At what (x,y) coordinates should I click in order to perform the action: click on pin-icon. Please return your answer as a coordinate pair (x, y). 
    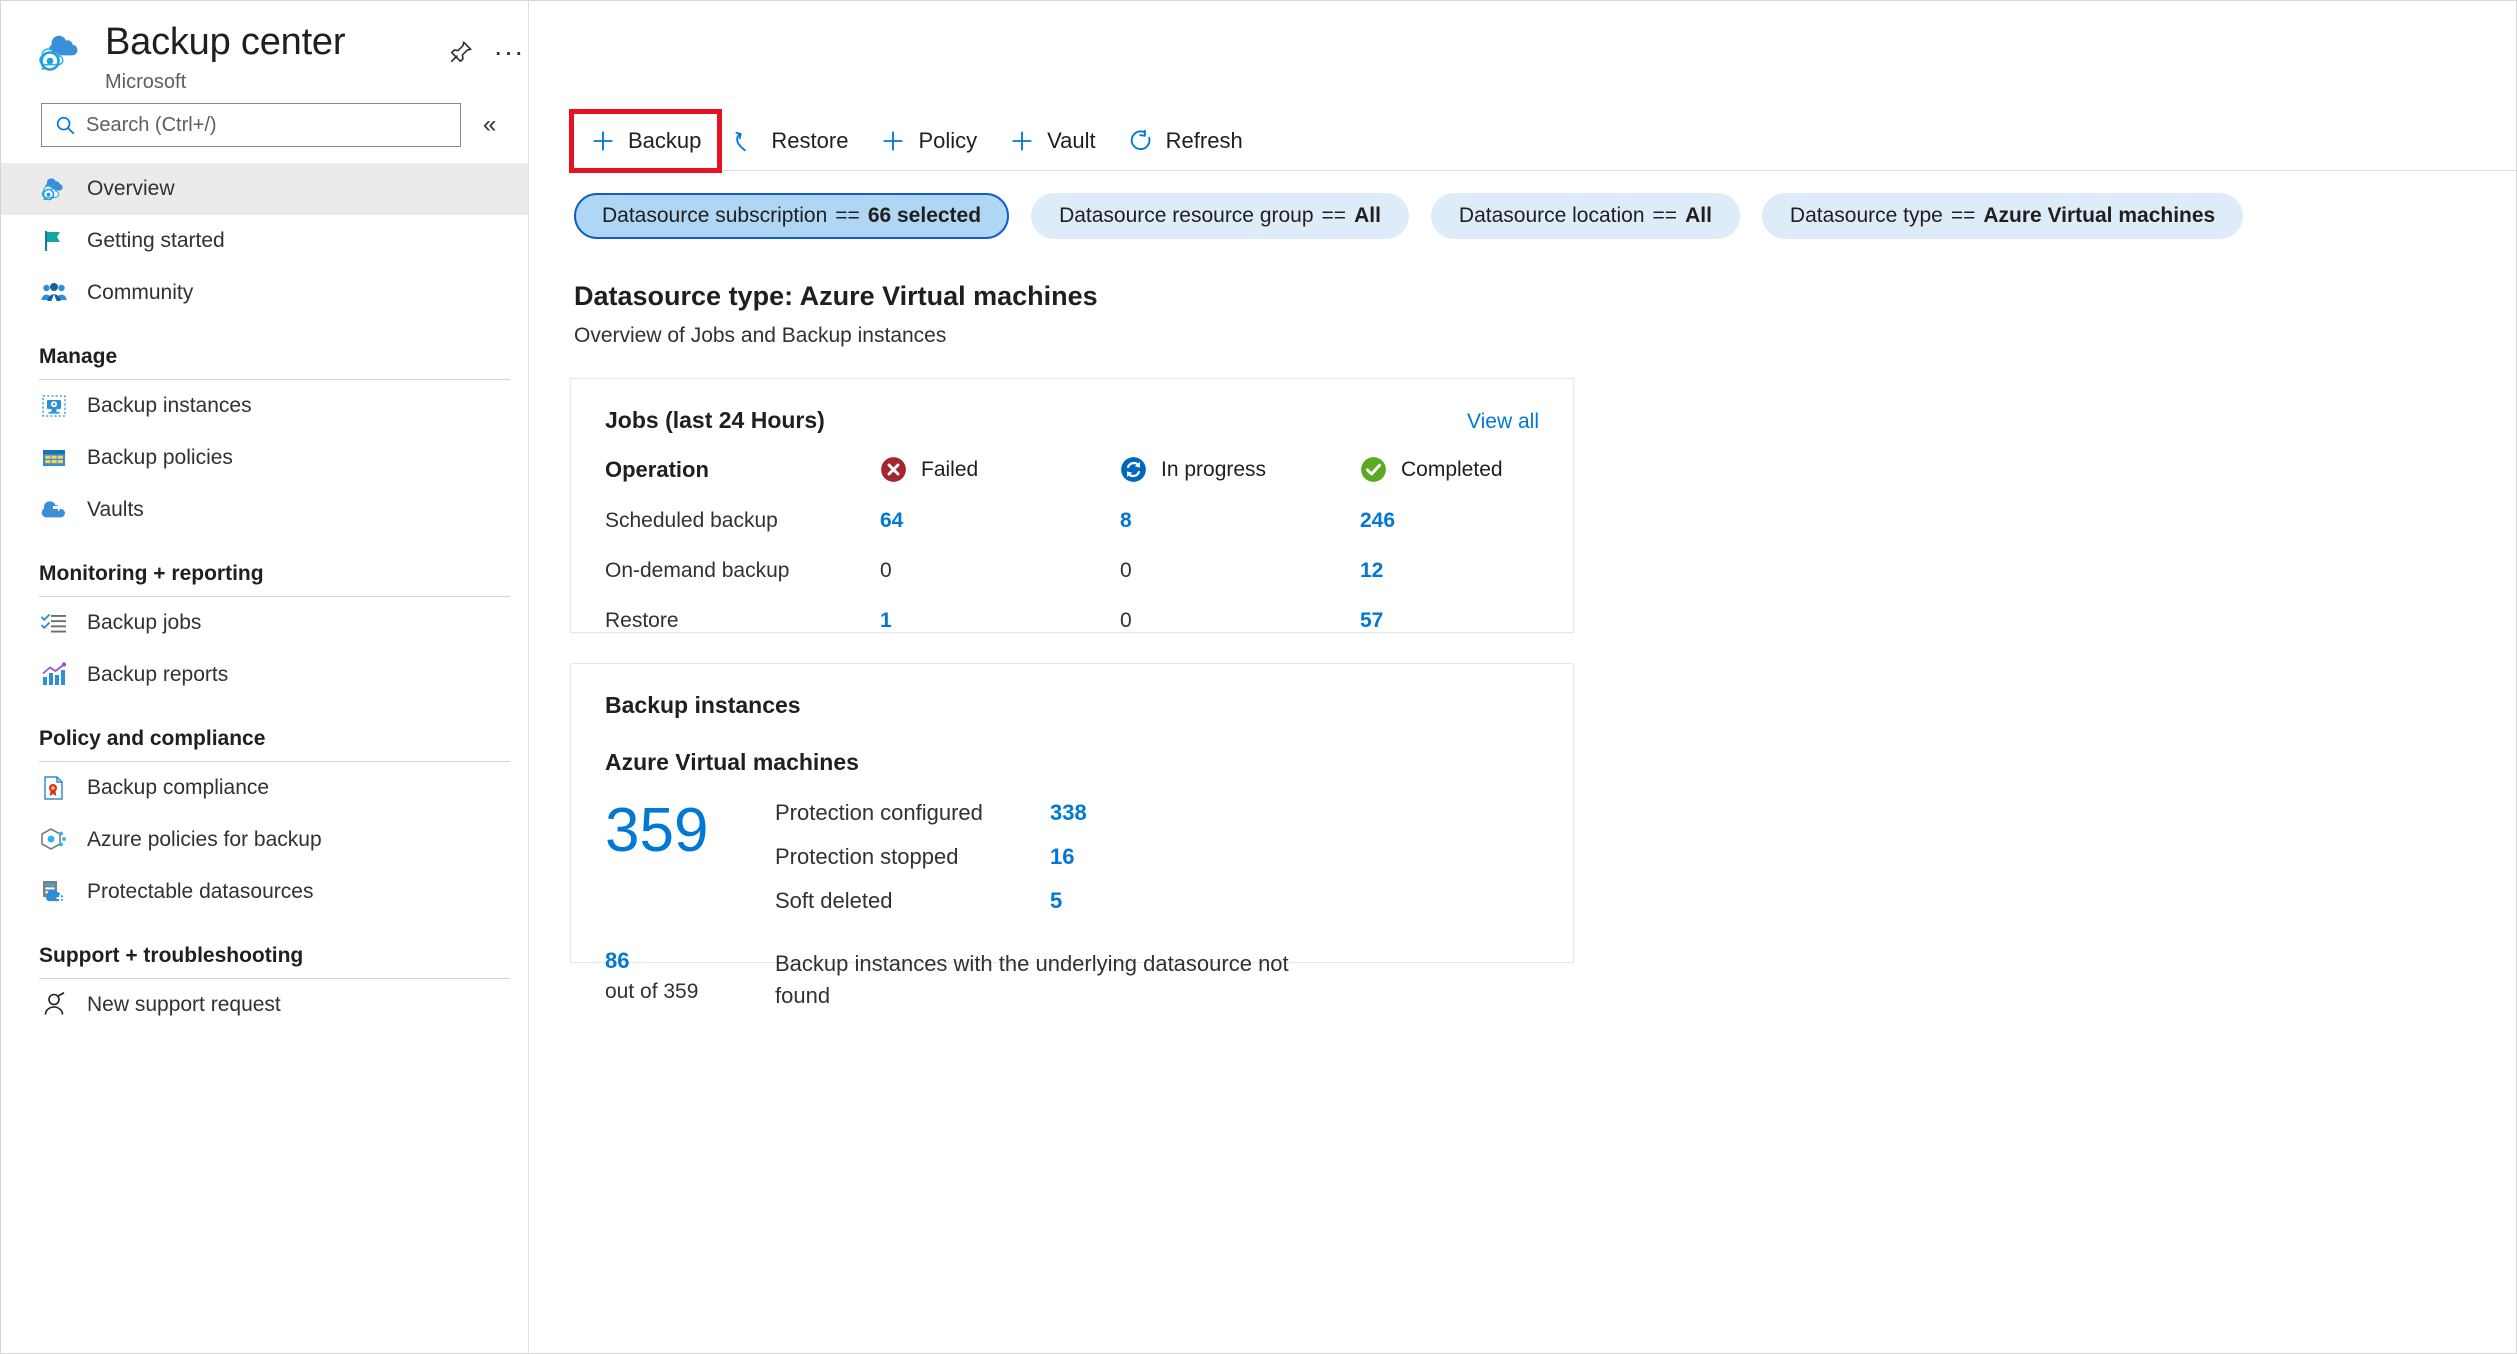
    Looking at the image, I should click on (461, 52).